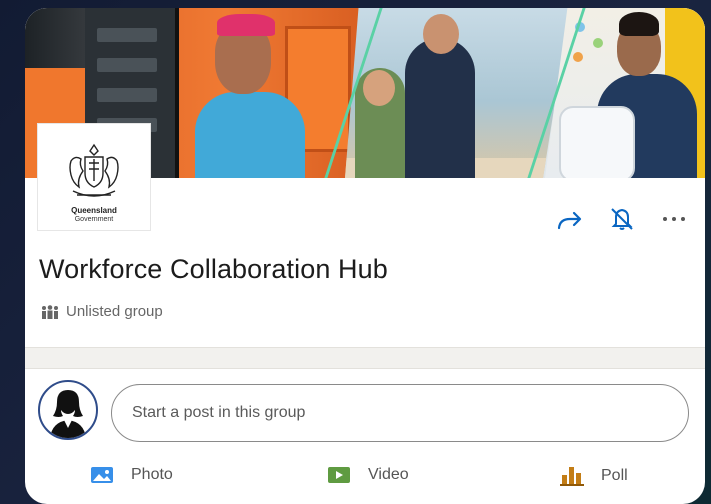 The width and height of the screenshot is (711, 504). What do you see at coordinates (570, 219) in the screenshot?
I see `share-arrow-icon` at bounding box center [570, 219].